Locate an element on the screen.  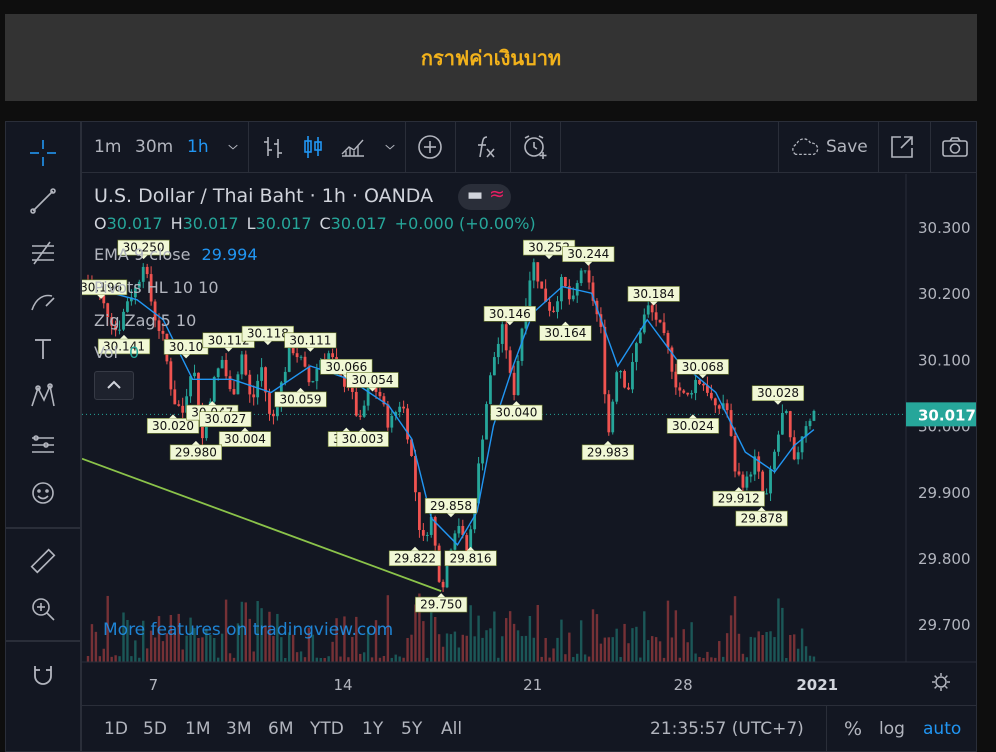
pivot-label-text: 30.028 is located at coordinates (778, 393).